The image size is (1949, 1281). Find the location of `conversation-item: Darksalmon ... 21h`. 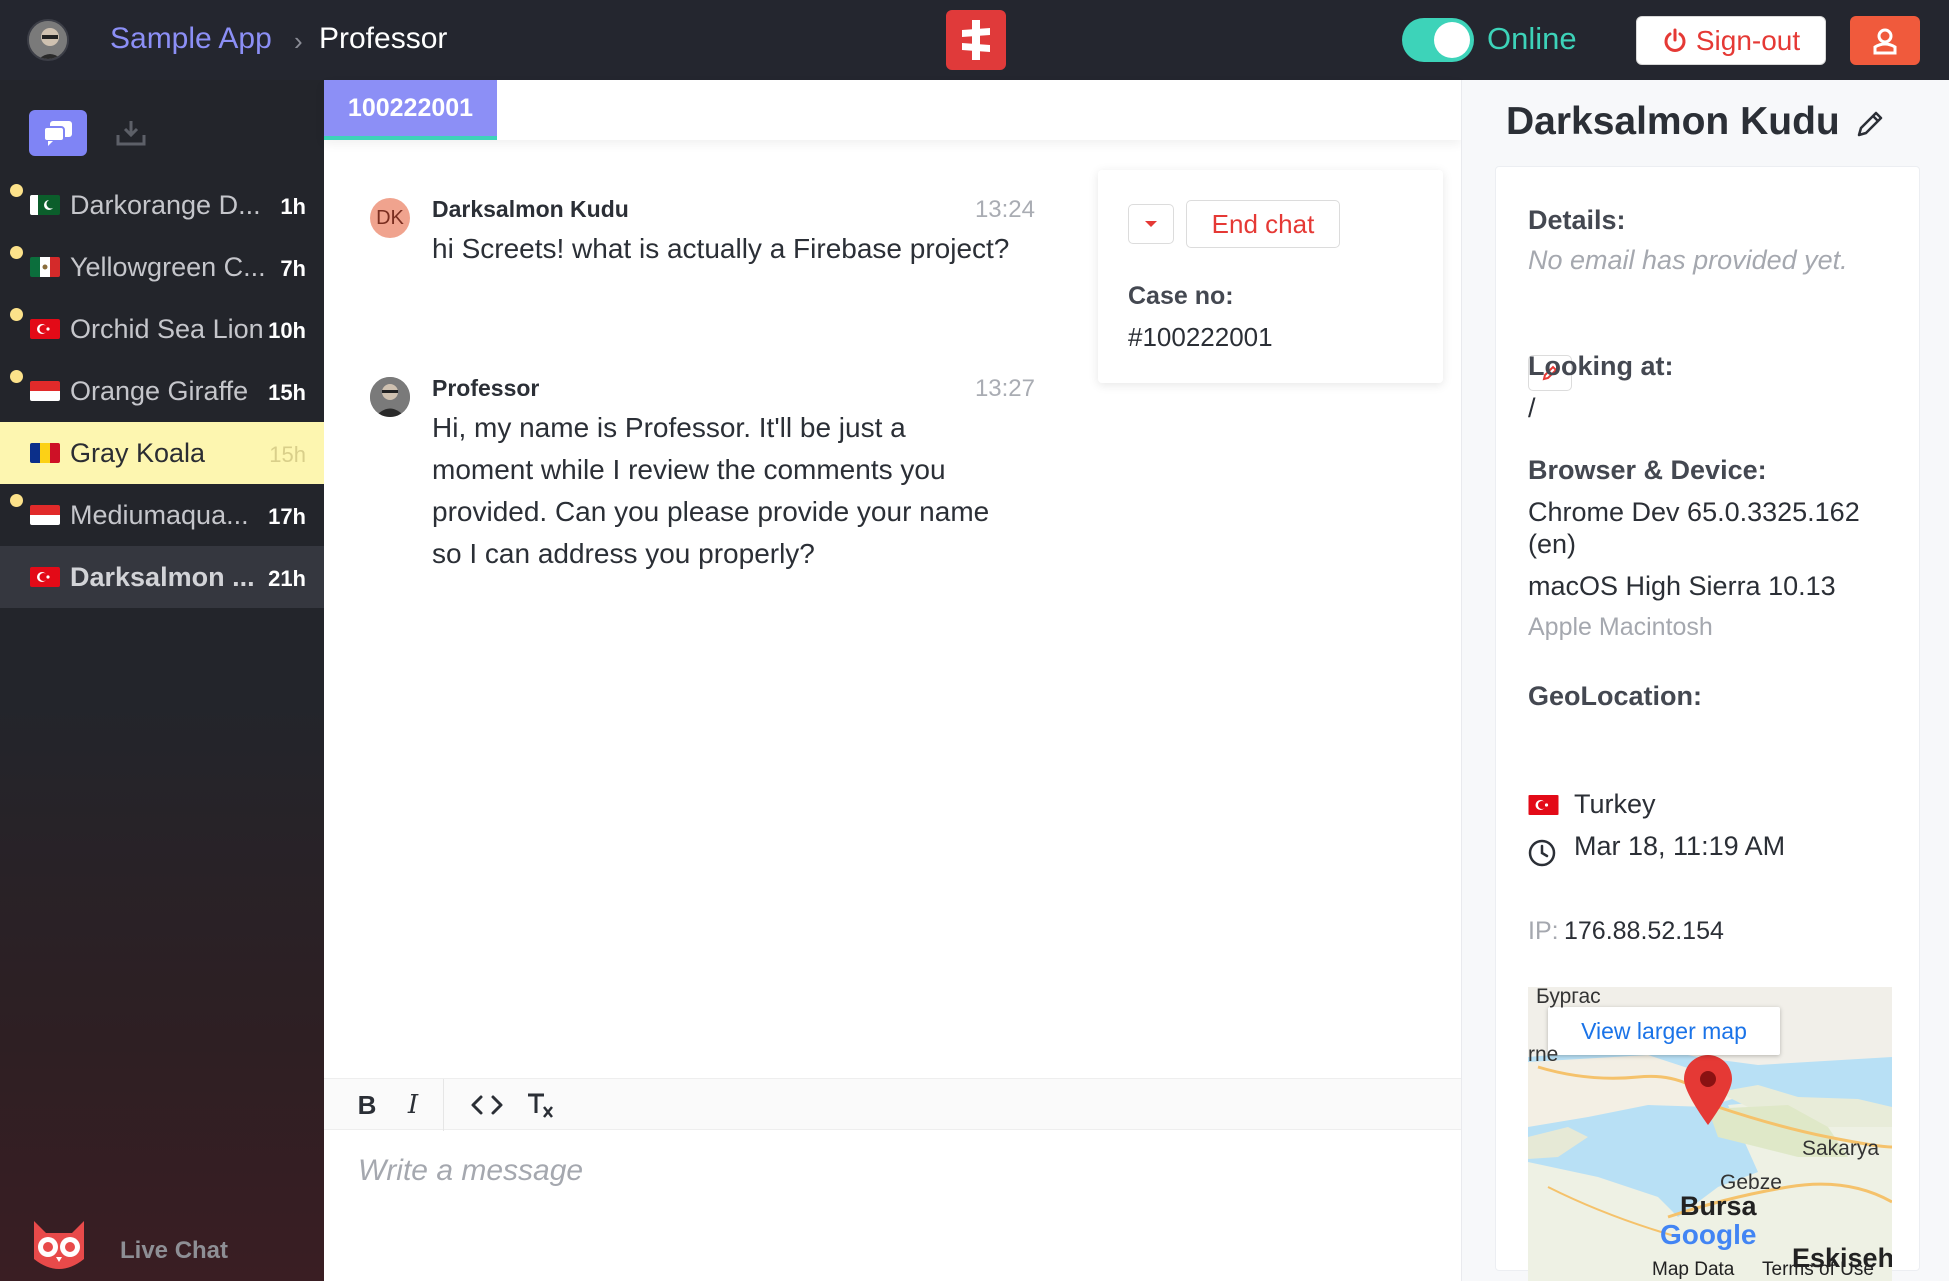

conversation-item: Darksalmon ... 21h is located at coordinates (162, 577).